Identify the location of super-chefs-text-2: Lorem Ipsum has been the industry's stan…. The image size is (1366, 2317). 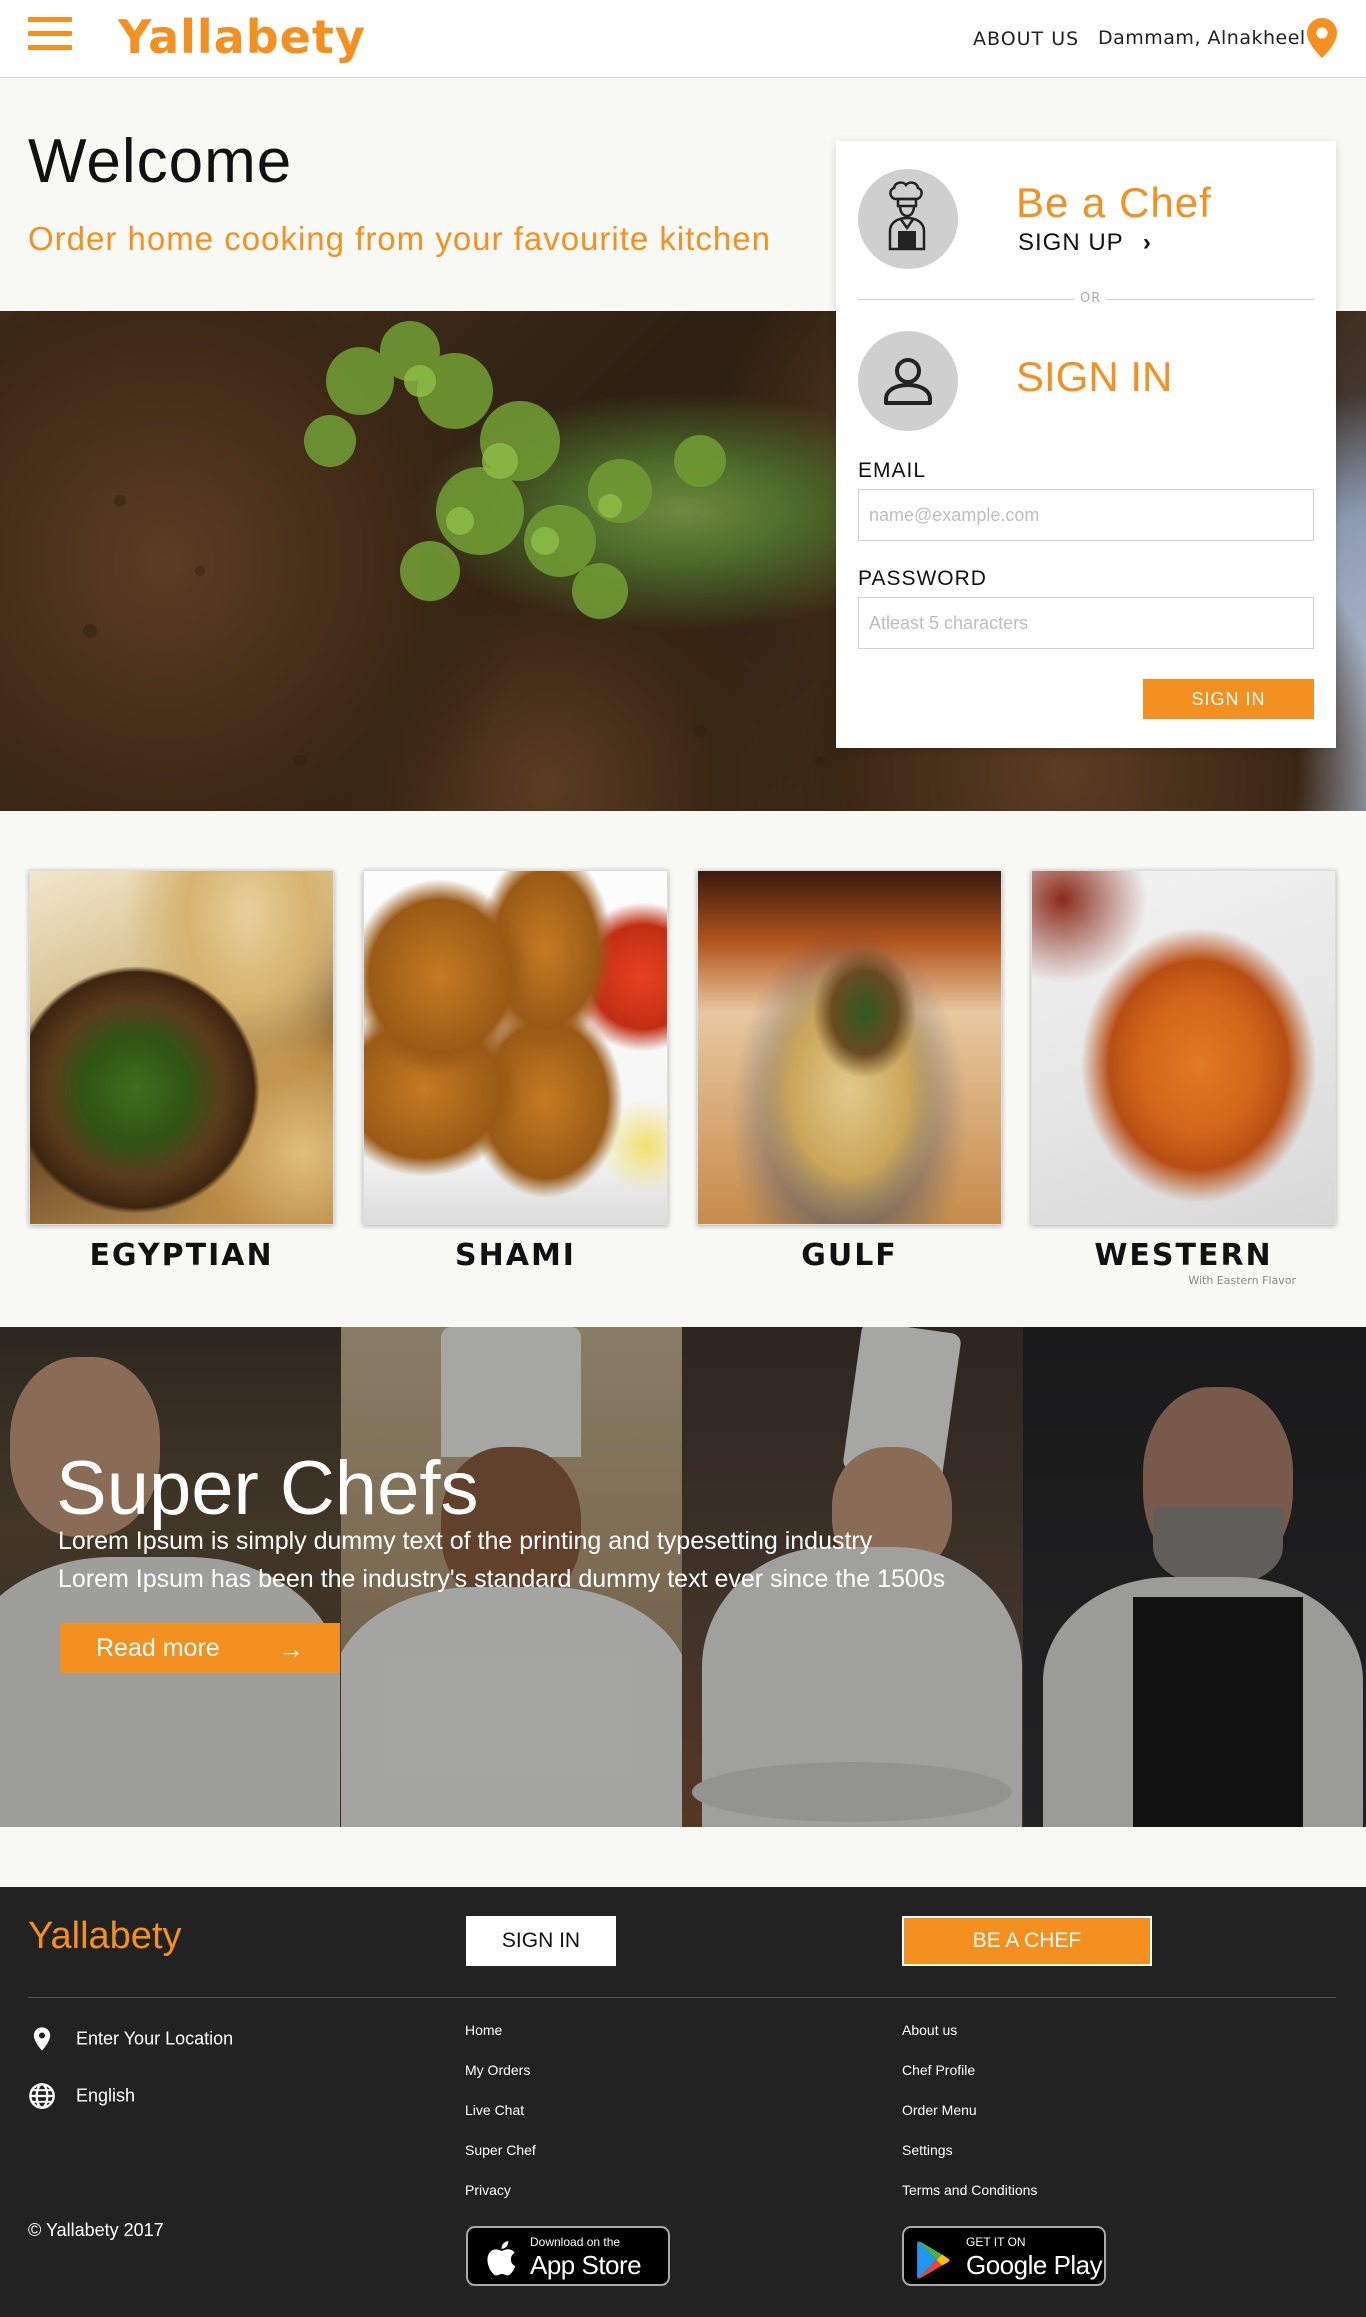
(502, 1579).